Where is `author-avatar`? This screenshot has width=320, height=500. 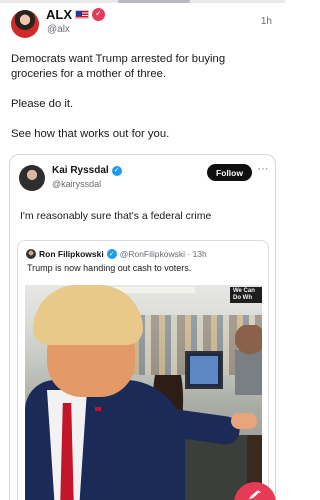 author-avatar is located at coordinates (25, 24).